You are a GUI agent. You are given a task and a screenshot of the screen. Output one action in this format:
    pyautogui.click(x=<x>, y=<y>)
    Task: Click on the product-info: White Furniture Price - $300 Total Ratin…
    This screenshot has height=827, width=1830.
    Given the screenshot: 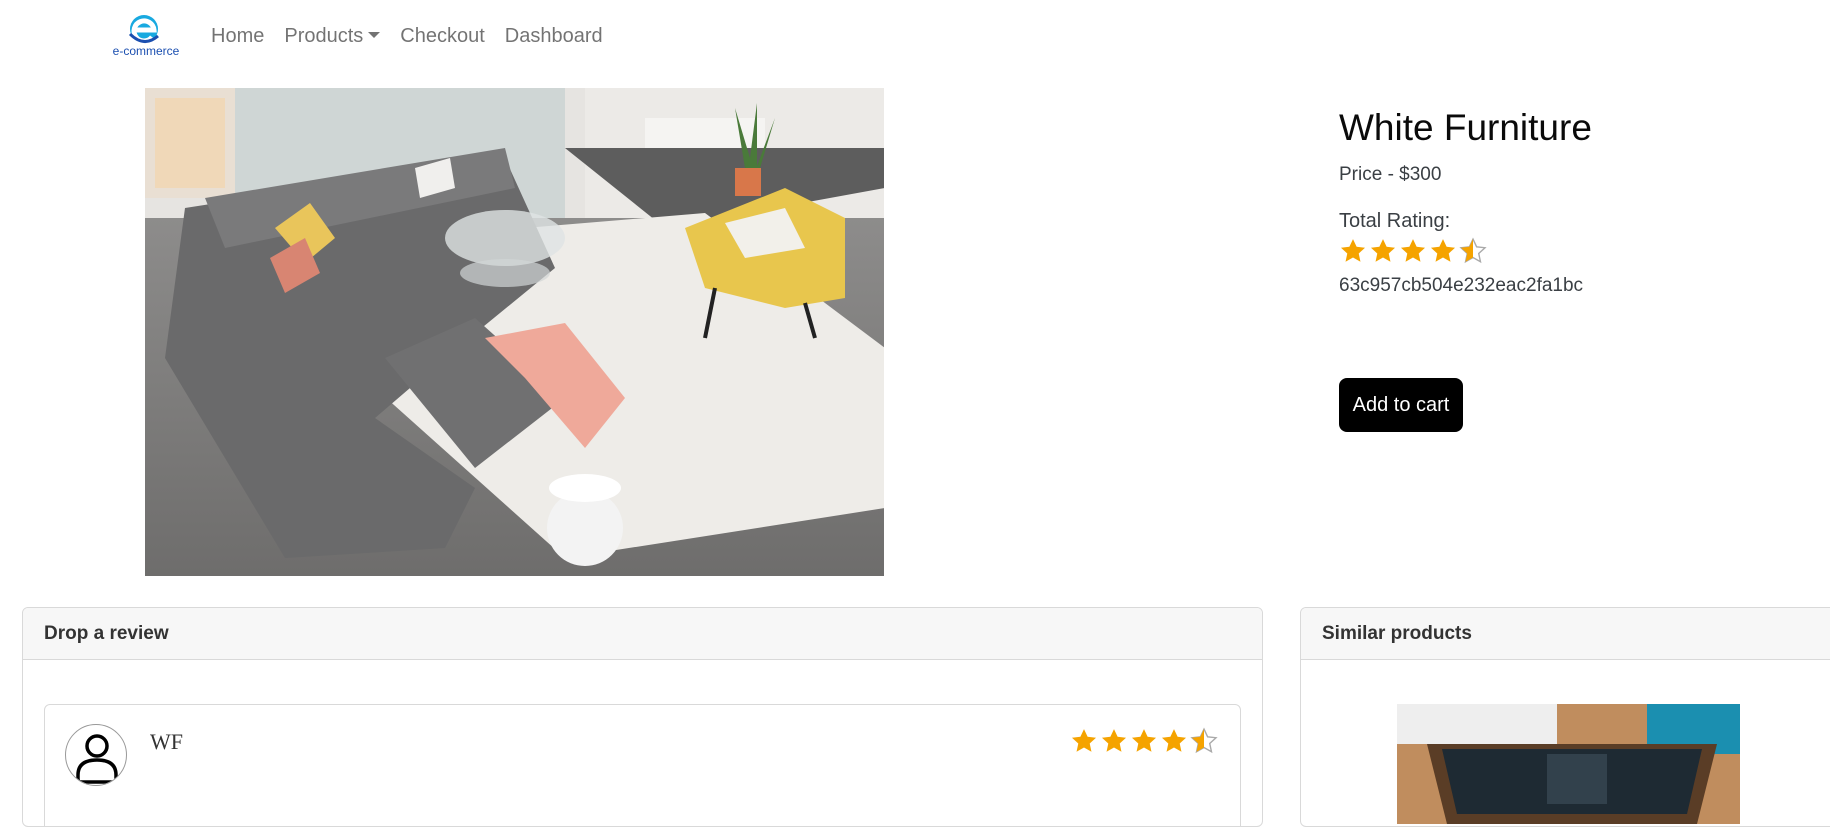 What is the action you would take?
    pyautogui.click(x=1579, y=200)
    